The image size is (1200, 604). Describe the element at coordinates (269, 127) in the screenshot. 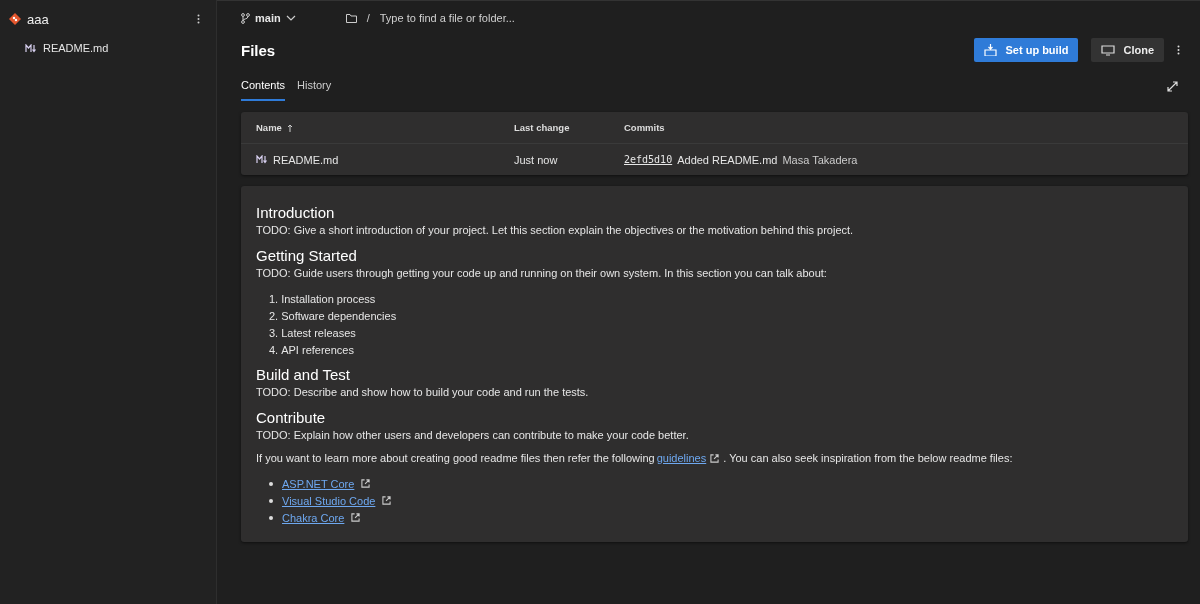

I see `column-header: Name` at that location.